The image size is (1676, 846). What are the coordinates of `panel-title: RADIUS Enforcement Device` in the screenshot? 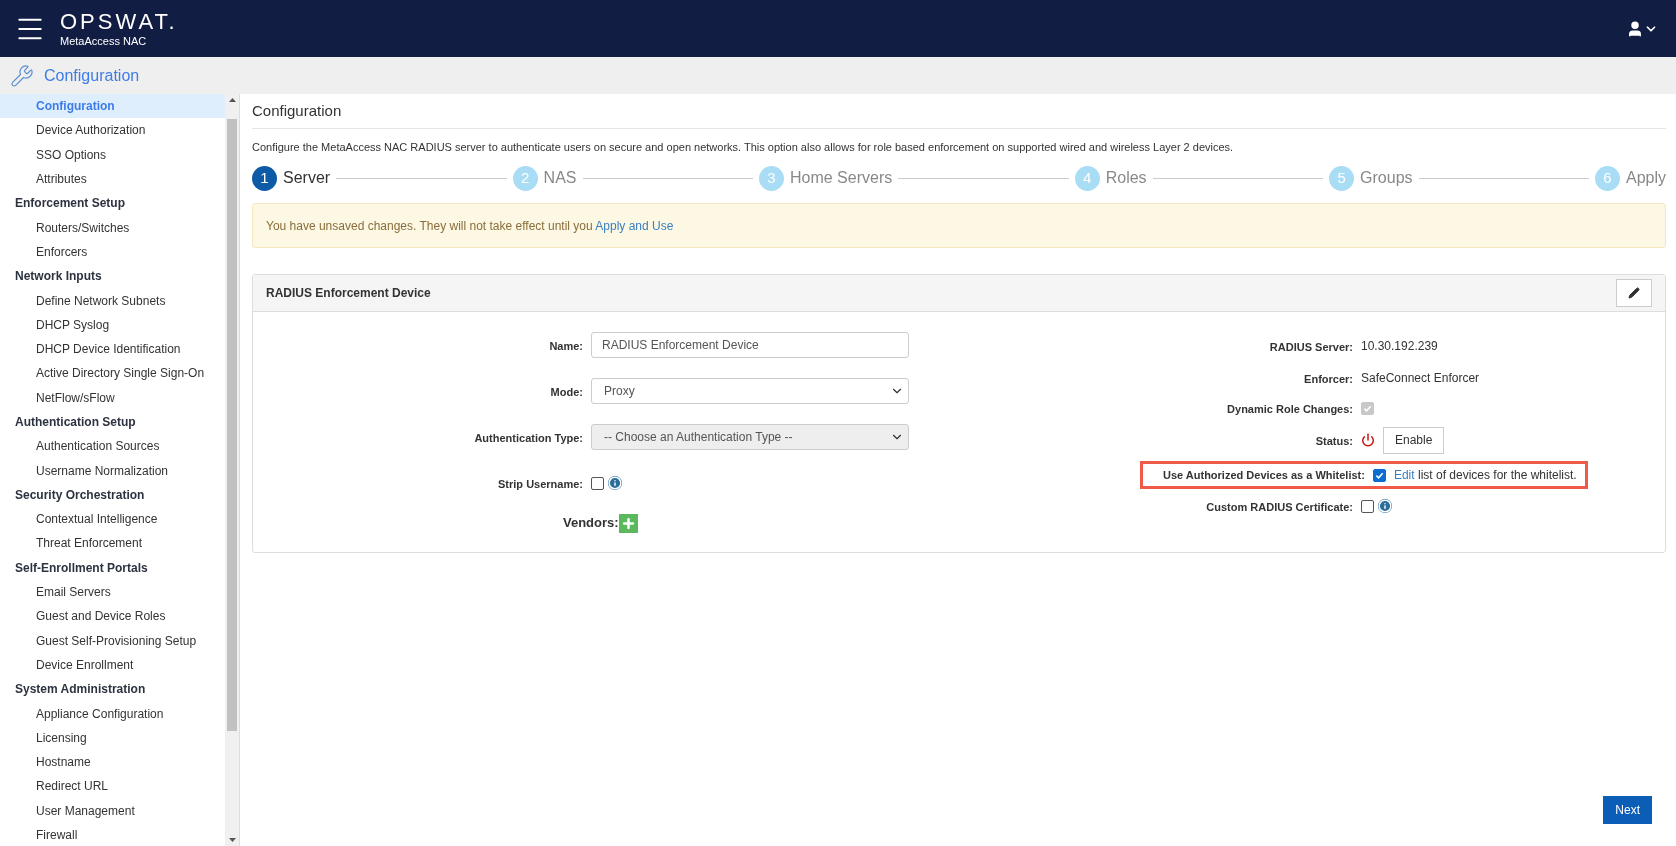 It's located at (348, 293).